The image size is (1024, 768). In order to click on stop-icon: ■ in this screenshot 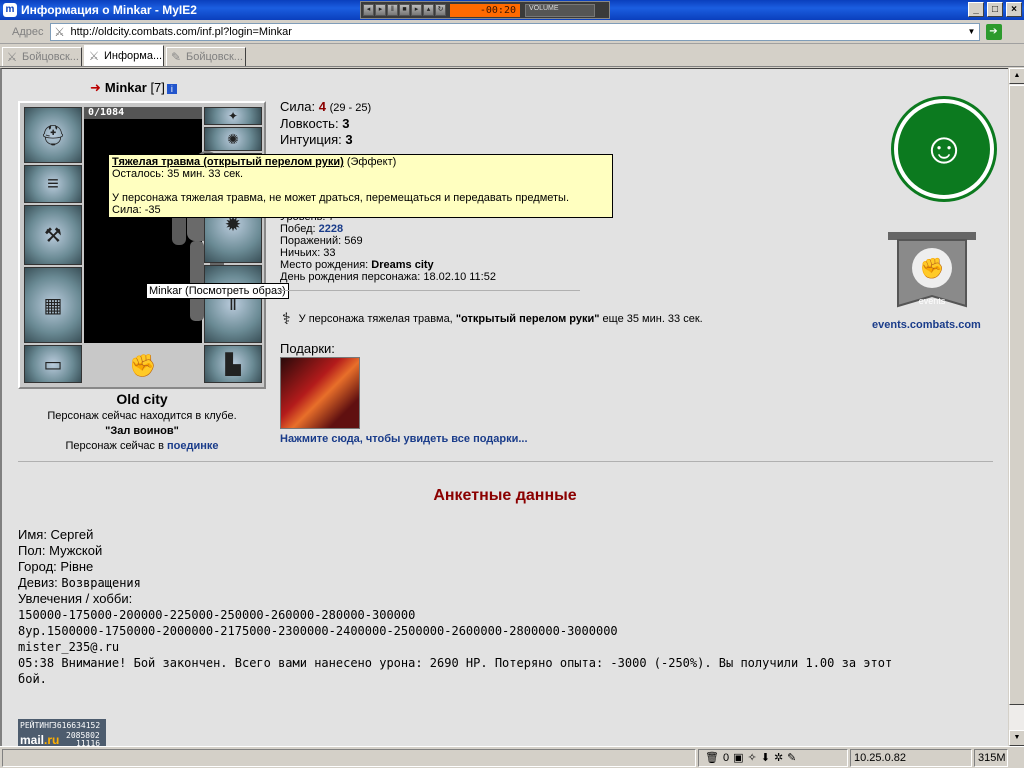, I will do `click(404, 10)`.